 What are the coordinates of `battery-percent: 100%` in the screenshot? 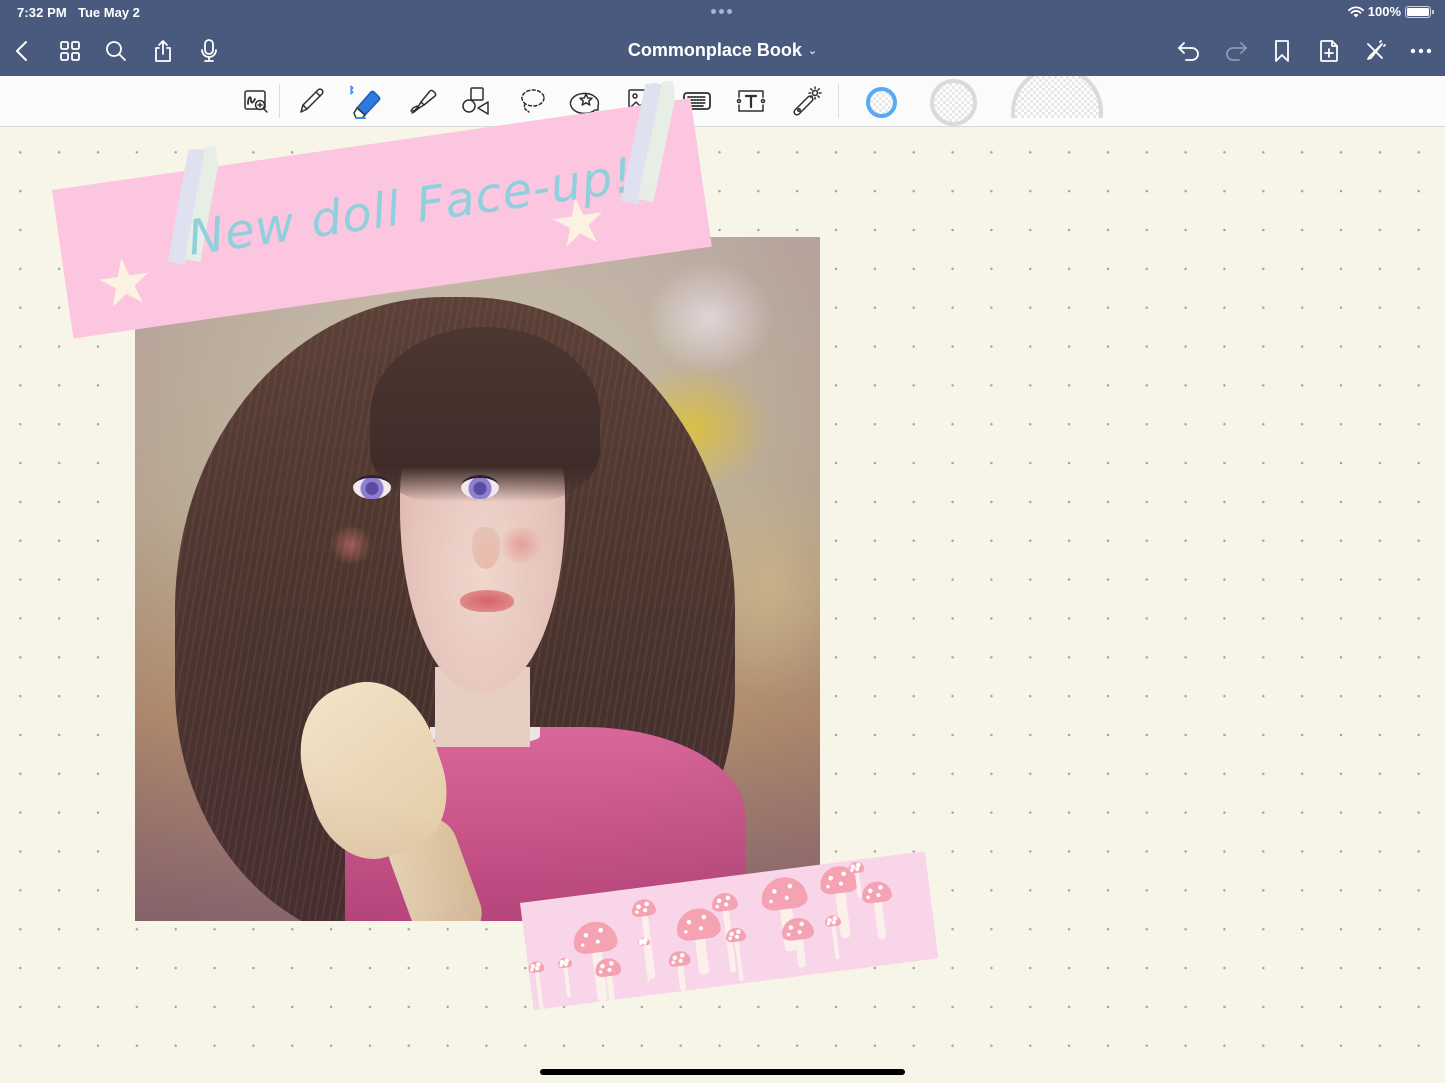 It's located at (1384, 11).